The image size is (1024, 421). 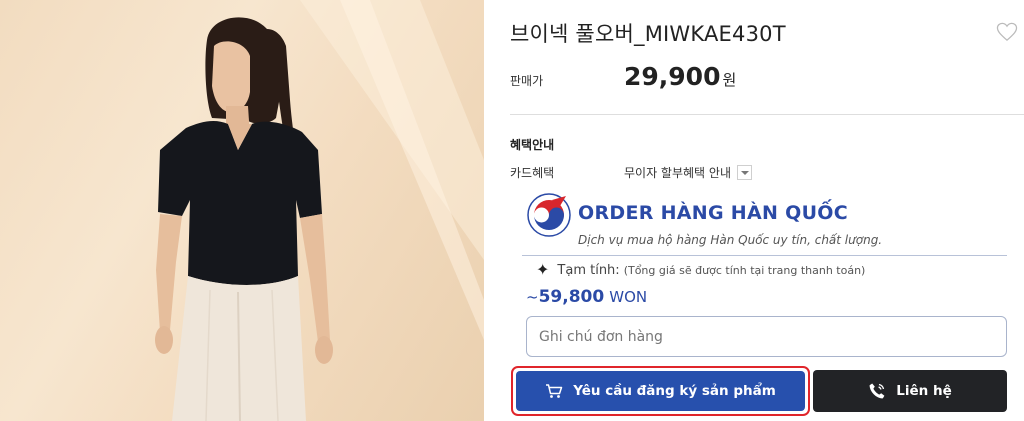 I want to click on sparkle-icon: ✦, so click(x=543, y=269).